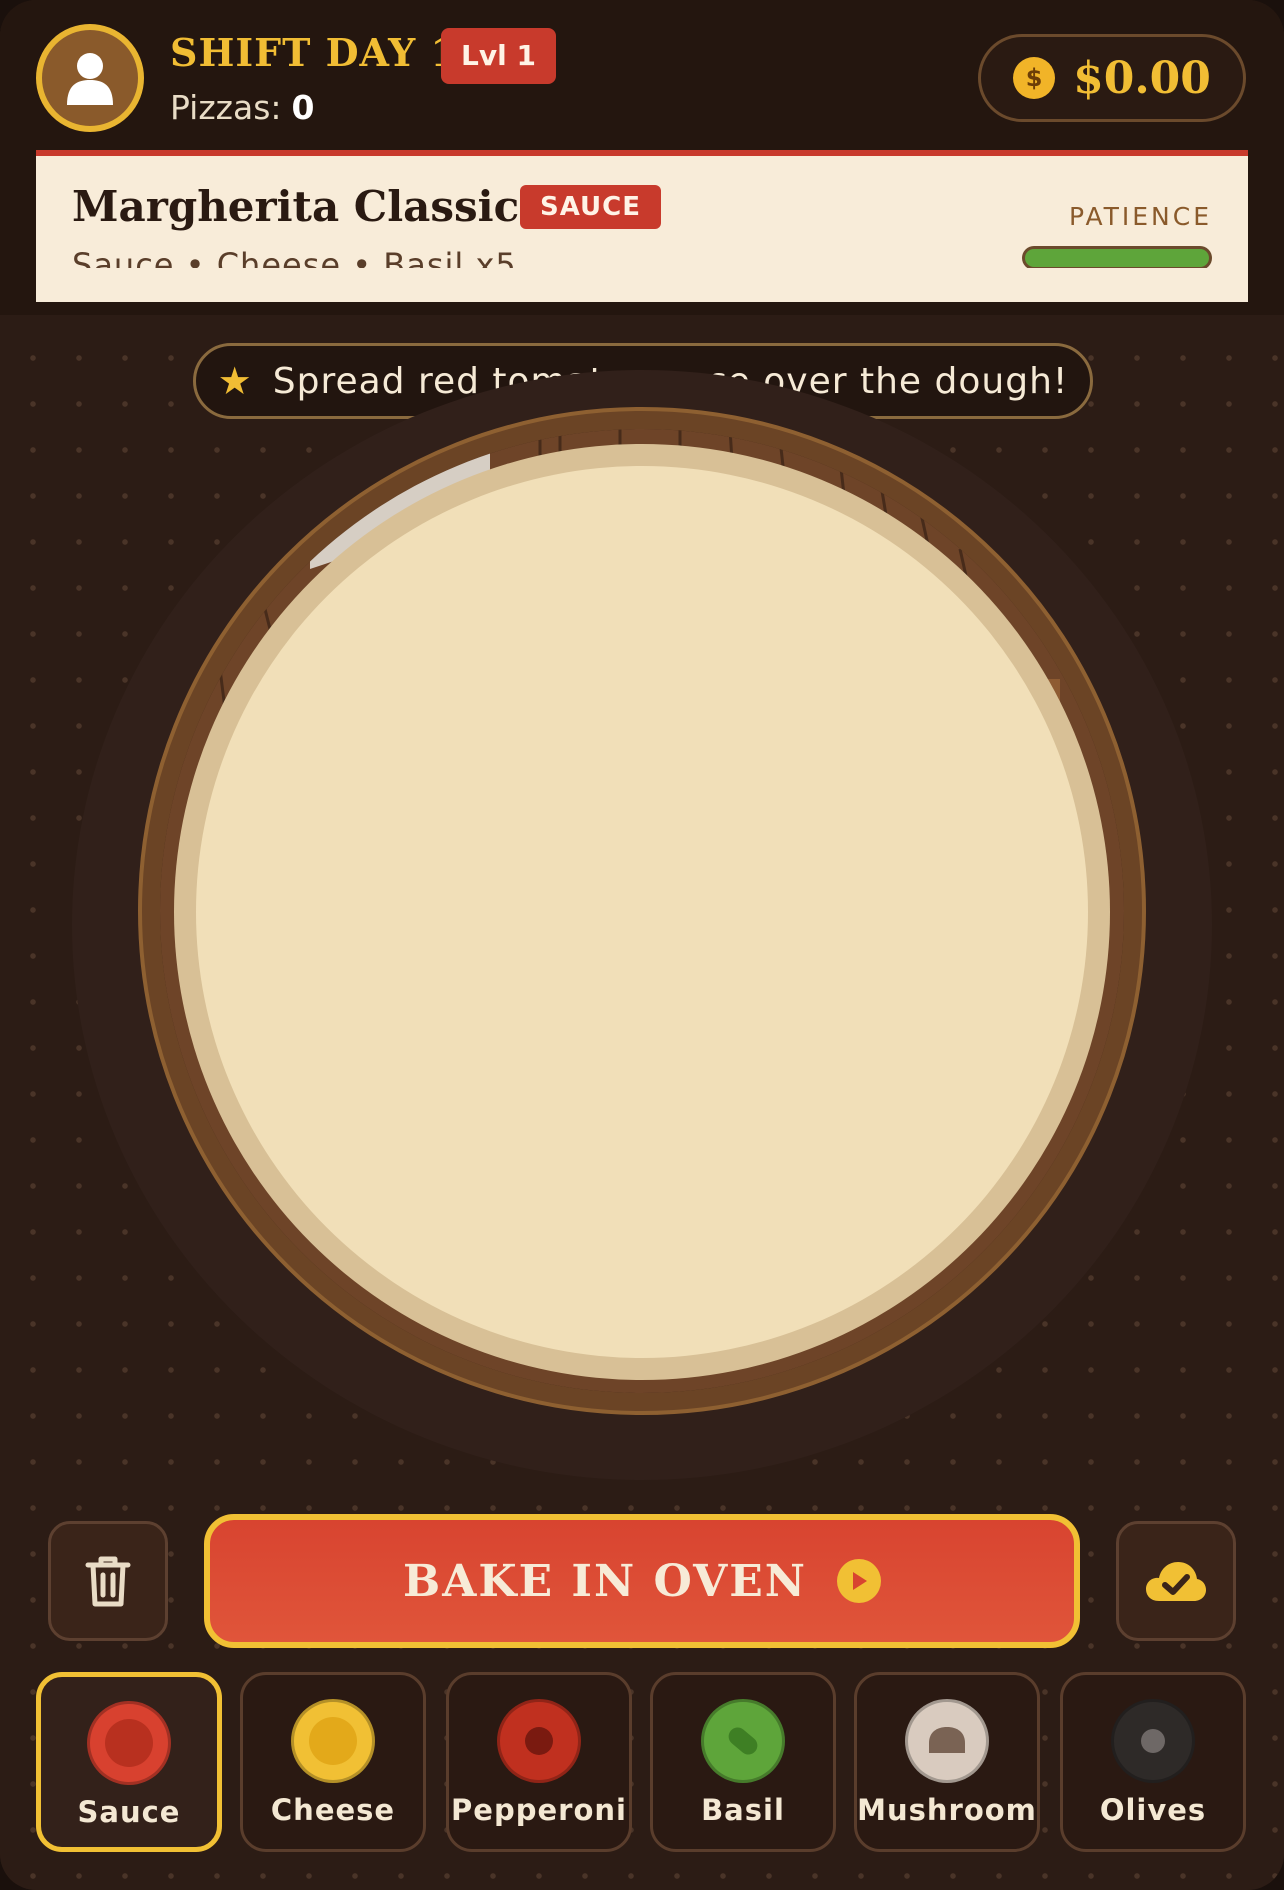 This screenshot has height=1890, width=1284. I want to click on tool-mushroom: Mushroom, so click(947, 1762).